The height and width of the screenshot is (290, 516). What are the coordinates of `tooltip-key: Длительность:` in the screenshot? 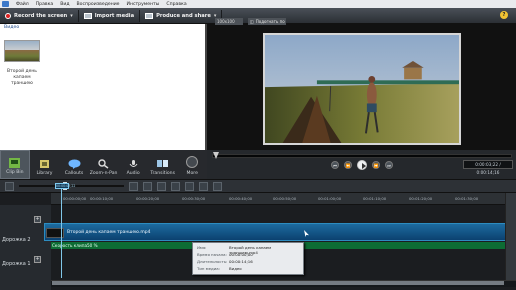 It's located at (212, 261).